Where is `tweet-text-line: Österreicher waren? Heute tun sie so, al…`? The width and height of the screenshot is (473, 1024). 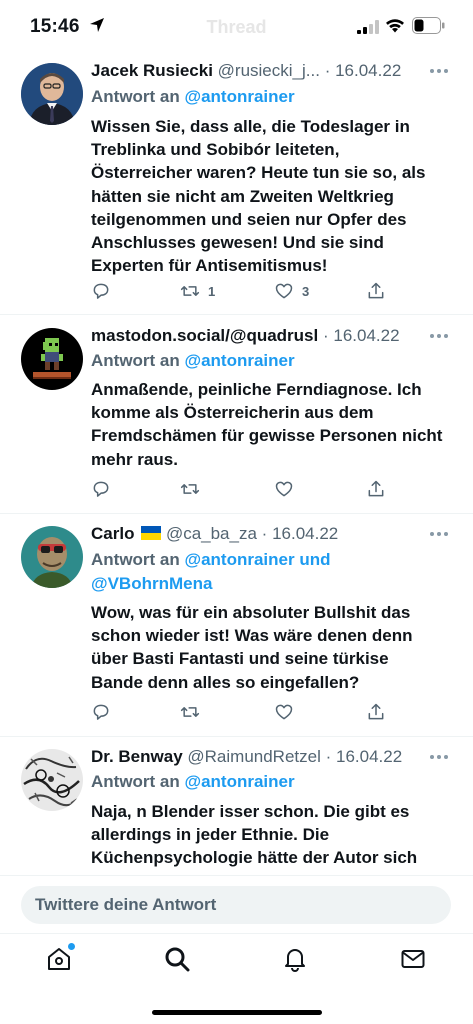
tweet-text-line: Österreicher waren? Heute tun sie so, al… is located at coordinates (258, 173).